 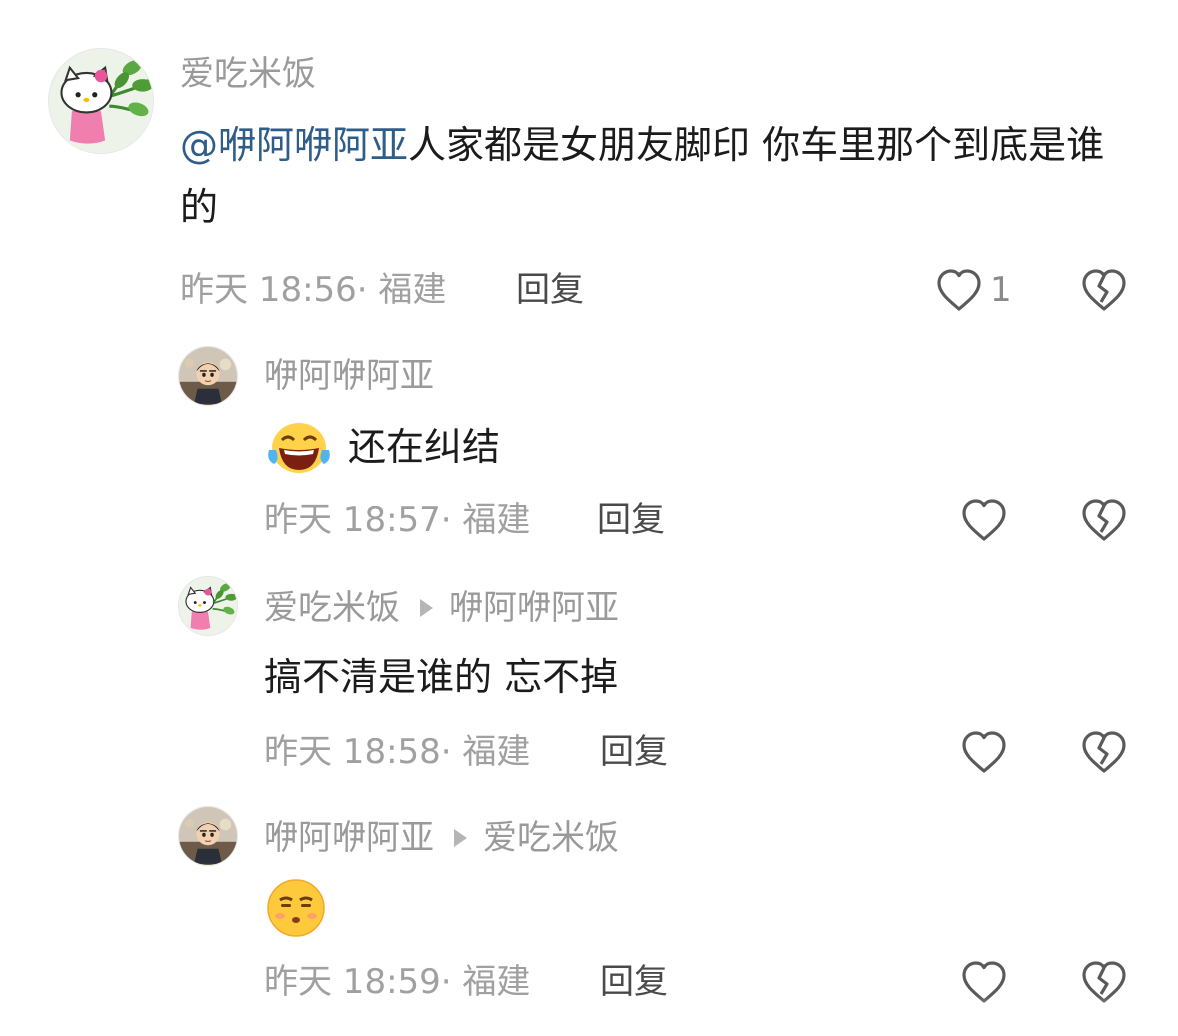 I want to click on comment-text: 还在纠结, so click(x=424, y=447).